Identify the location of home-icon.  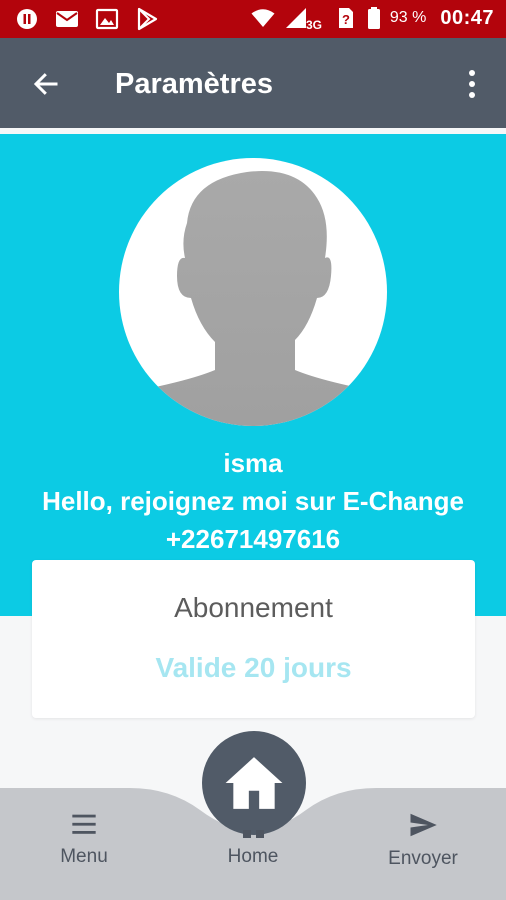
(254, 783).